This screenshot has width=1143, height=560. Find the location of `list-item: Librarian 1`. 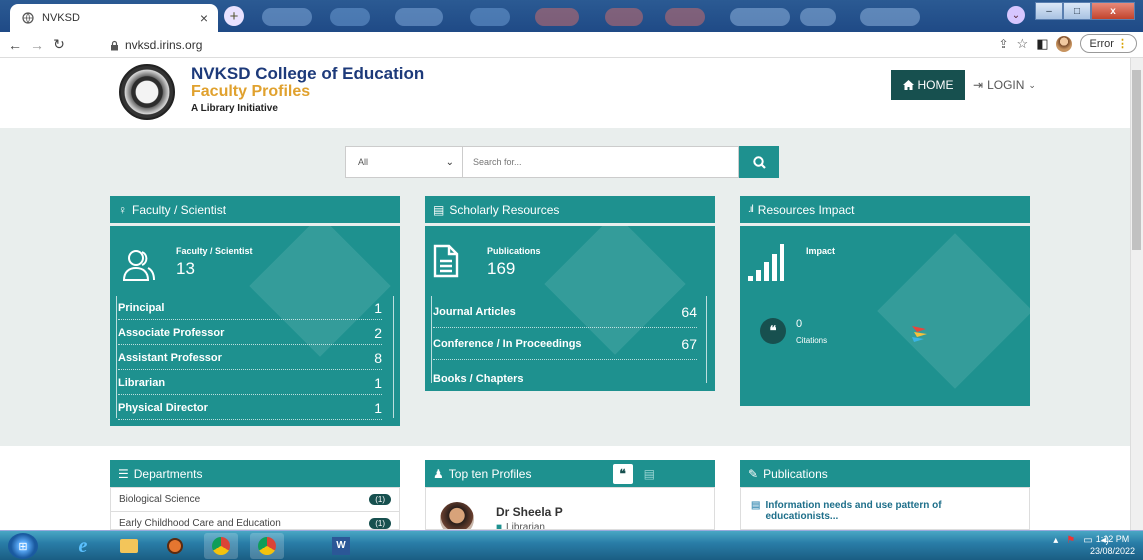

list-item: Librarian 1 is located at coordinates (250, 383).